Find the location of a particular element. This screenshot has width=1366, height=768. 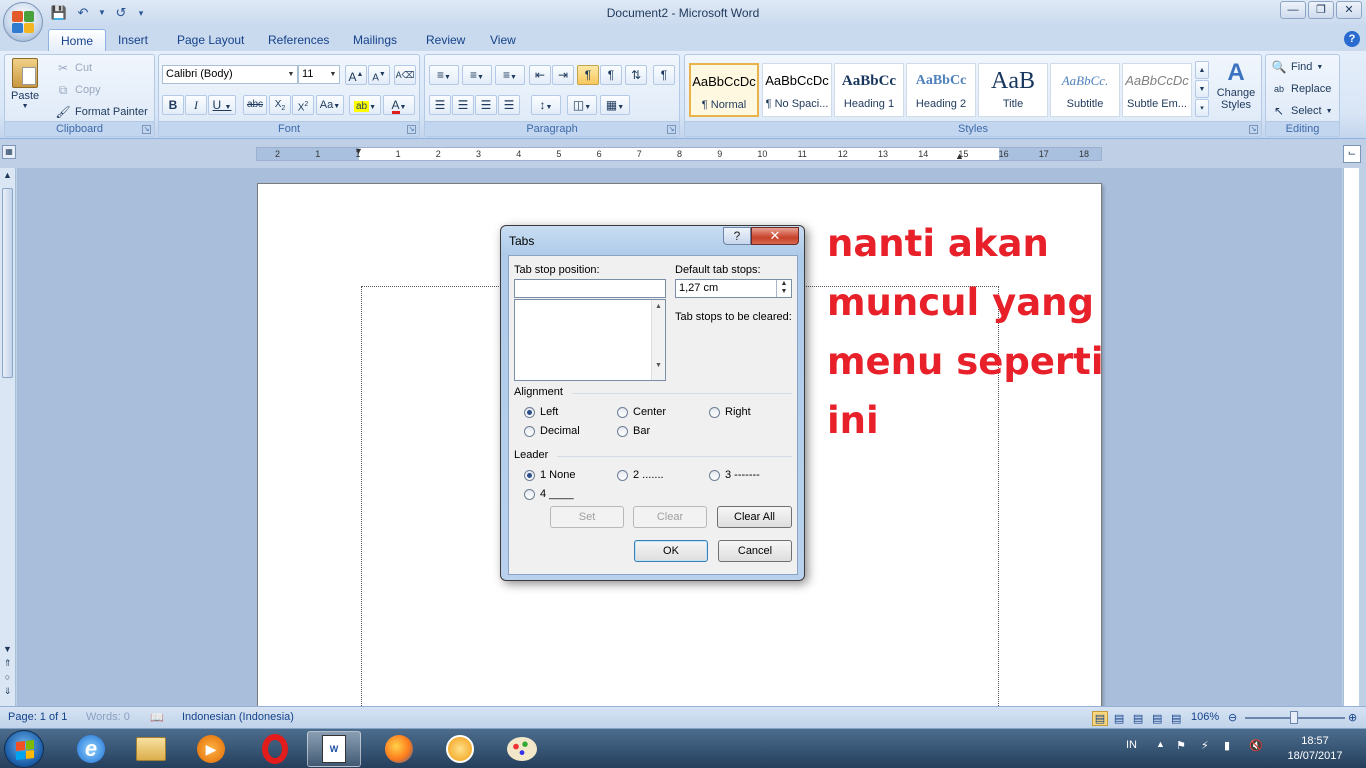

change-styles-button: A Change Styles is located at coordinates (1236, 85).